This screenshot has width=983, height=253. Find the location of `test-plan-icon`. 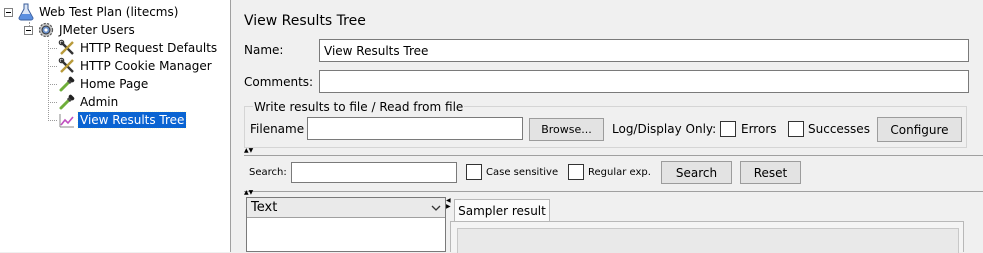

test-plan-icon is located at coordinates (26, 12).